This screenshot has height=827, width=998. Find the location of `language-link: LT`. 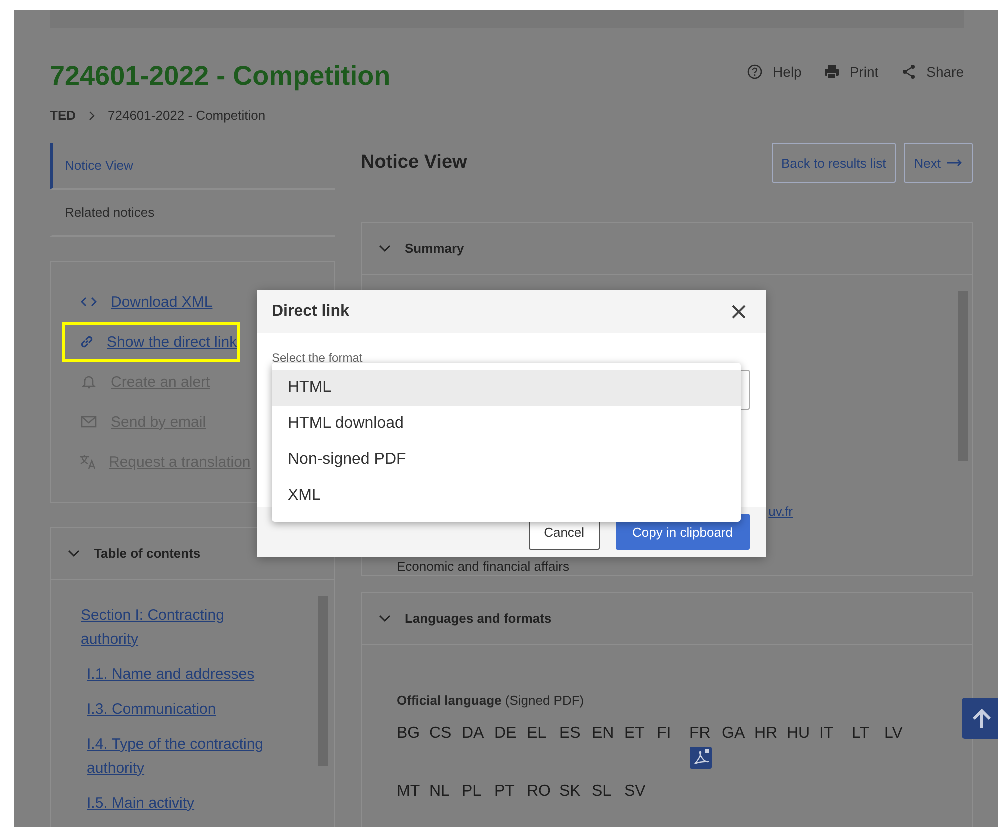

language-link: LT is located at coordinates (861, 734).